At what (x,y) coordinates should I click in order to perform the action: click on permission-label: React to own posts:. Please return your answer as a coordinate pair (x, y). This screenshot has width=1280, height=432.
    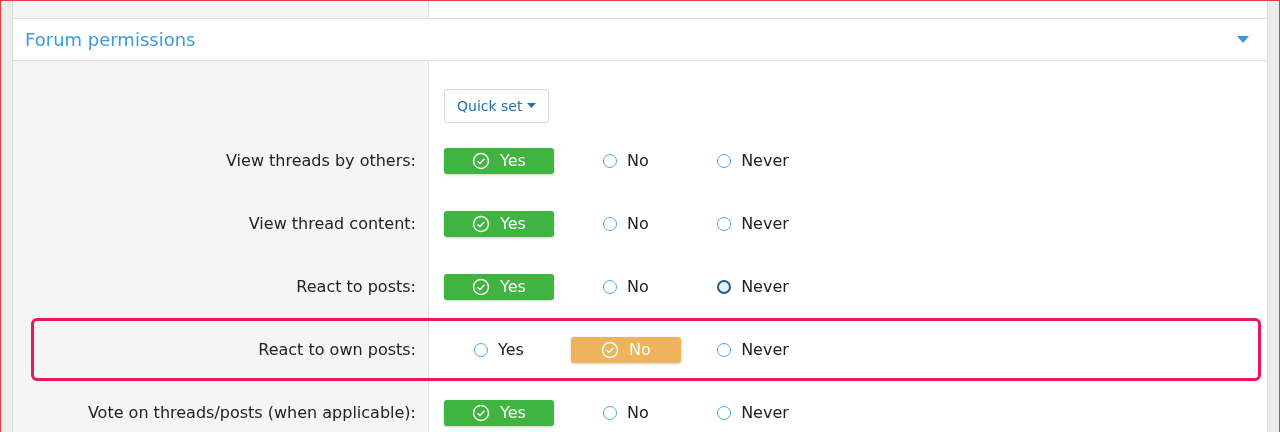
    Looking at the image, I should click on (337, 349).